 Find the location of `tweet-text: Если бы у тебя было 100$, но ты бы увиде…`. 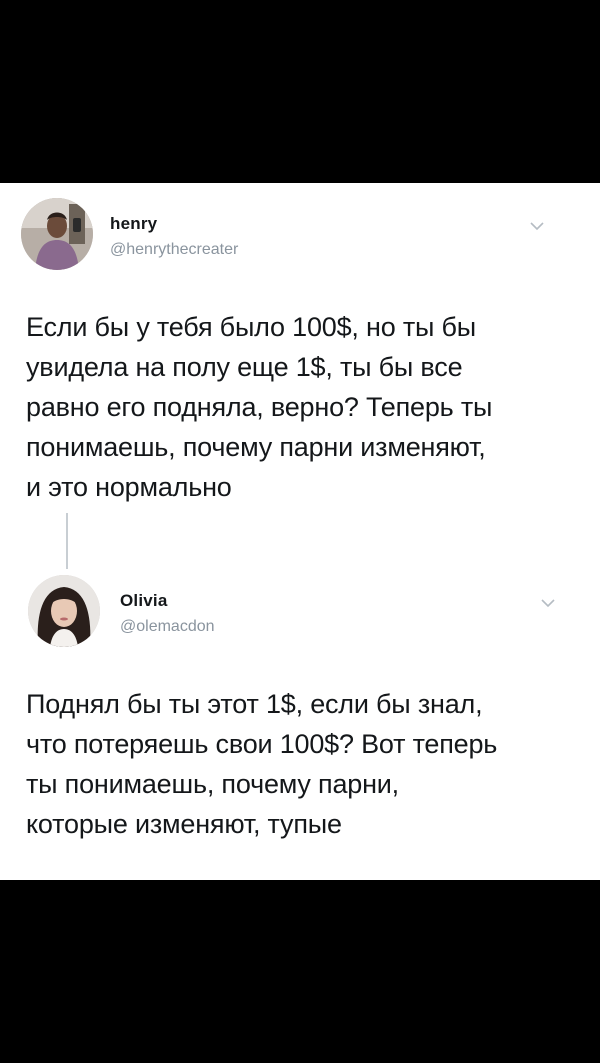

tweet-text: Если бы у тебя было 100$, но ты бы увиде… is located at coordinates (259, 407).